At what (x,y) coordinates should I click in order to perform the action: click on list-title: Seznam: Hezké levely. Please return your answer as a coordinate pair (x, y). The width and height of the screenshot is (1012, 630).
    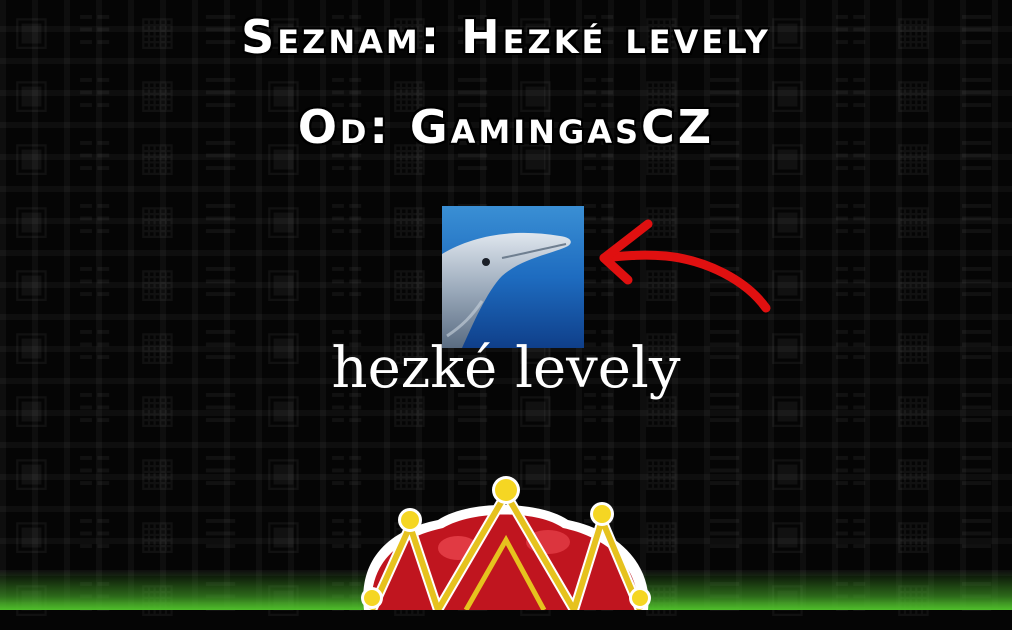
    Looking at the image, I should click on (506, 37).